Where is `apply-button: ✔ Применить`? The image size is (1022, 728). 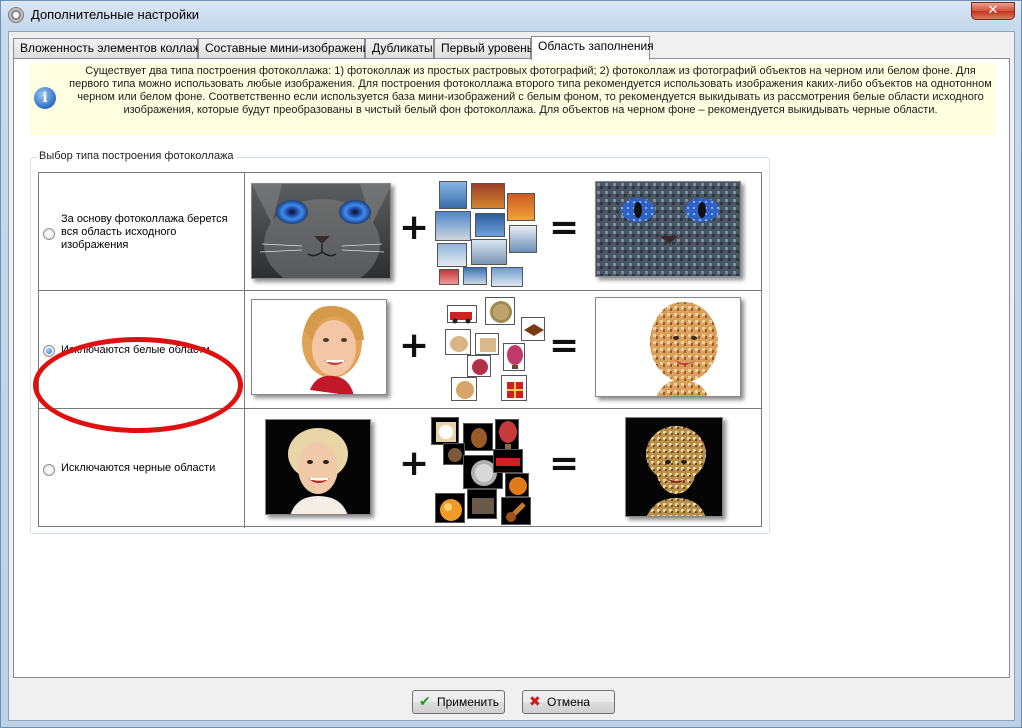
apply-button: ✔ Применить is located at coordinates (458, 702).